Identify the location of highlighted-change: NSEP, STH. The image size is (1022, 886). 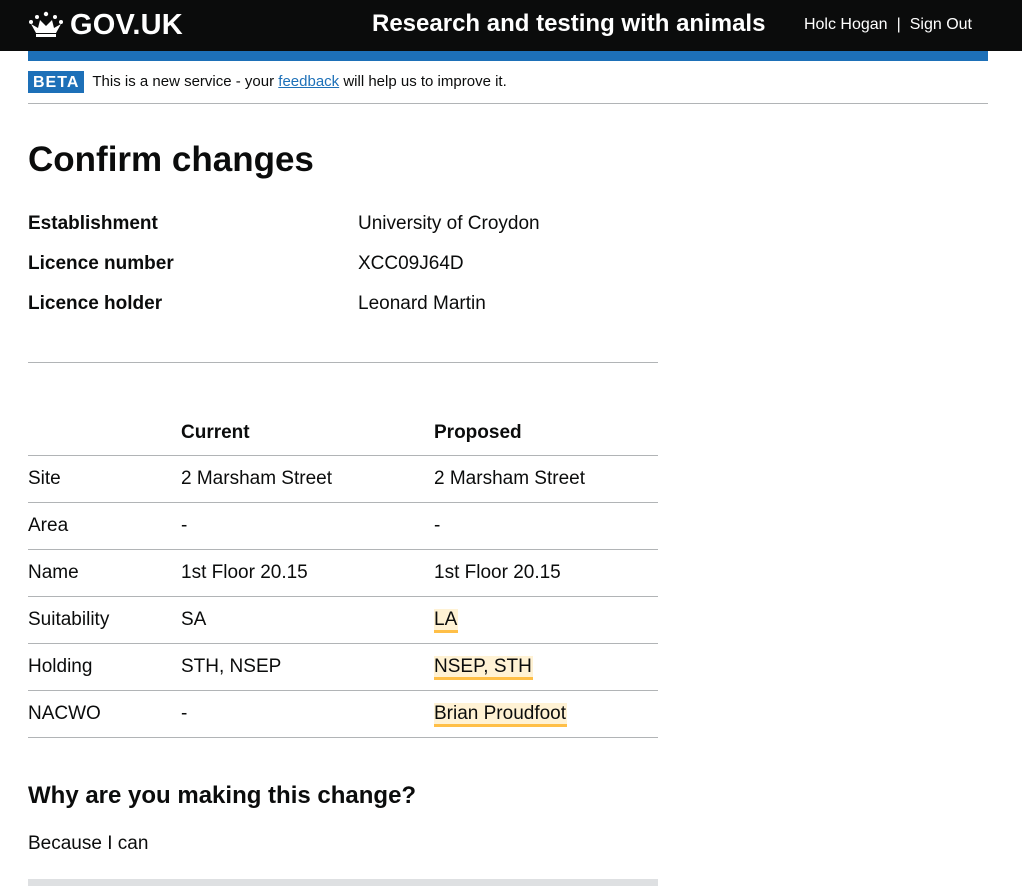
(483, 667).